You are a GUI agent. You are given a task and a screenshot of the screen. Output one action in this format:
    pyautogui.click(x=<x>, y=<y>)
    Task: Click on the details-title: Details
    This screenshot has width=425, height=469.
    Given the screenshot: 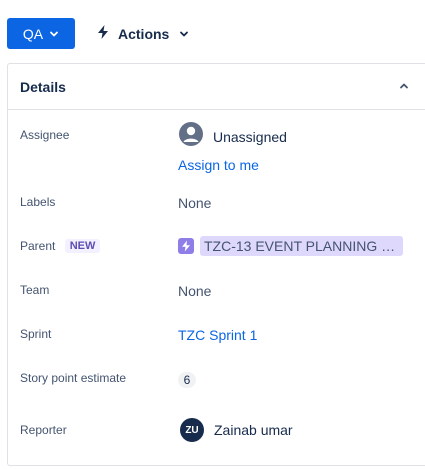 What is the action you would take?
    pyautogui.click(x=43, y=86)
    